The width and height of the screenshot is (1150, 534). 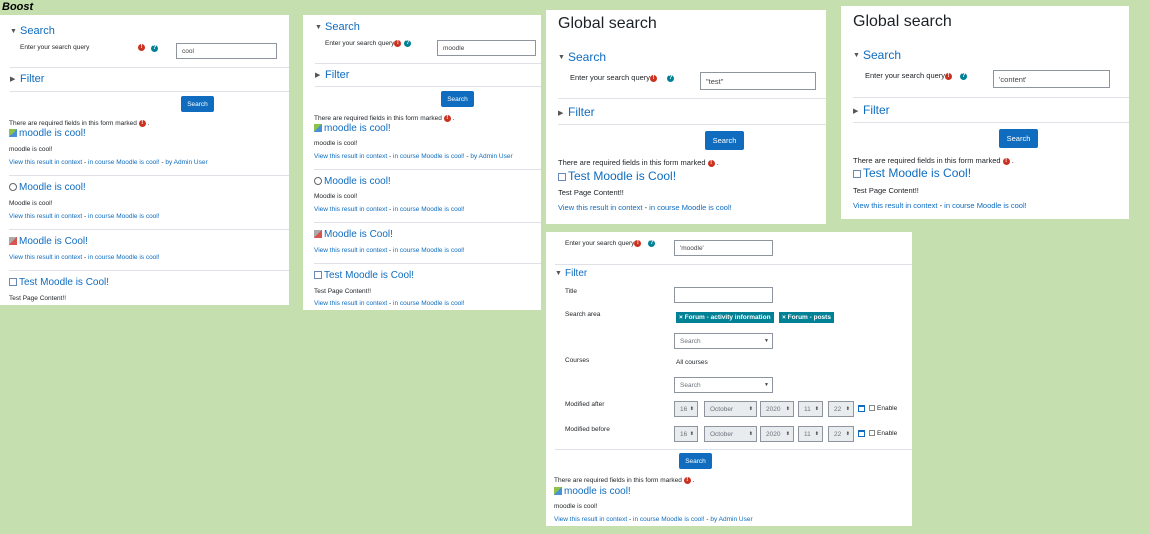 What do you see at coordinates (810, 409) in the screenshot?
I see `after-hour-select: 11 ⬍` at bounding box center [810, 409].